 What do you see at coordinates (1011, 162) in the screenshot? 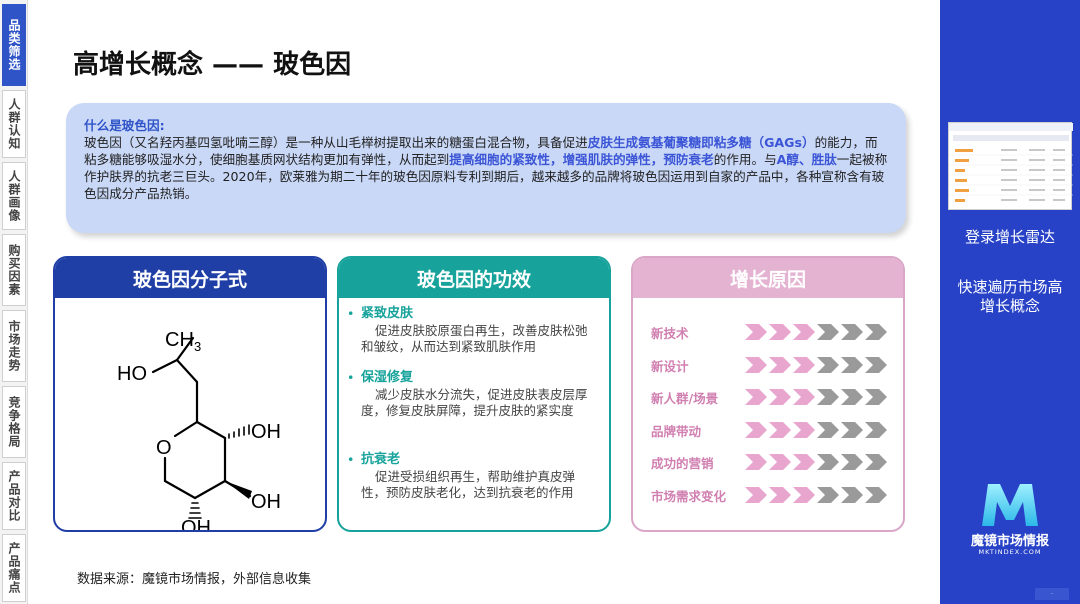
I see `table-preview-image` at bounding box center [1011, 162].